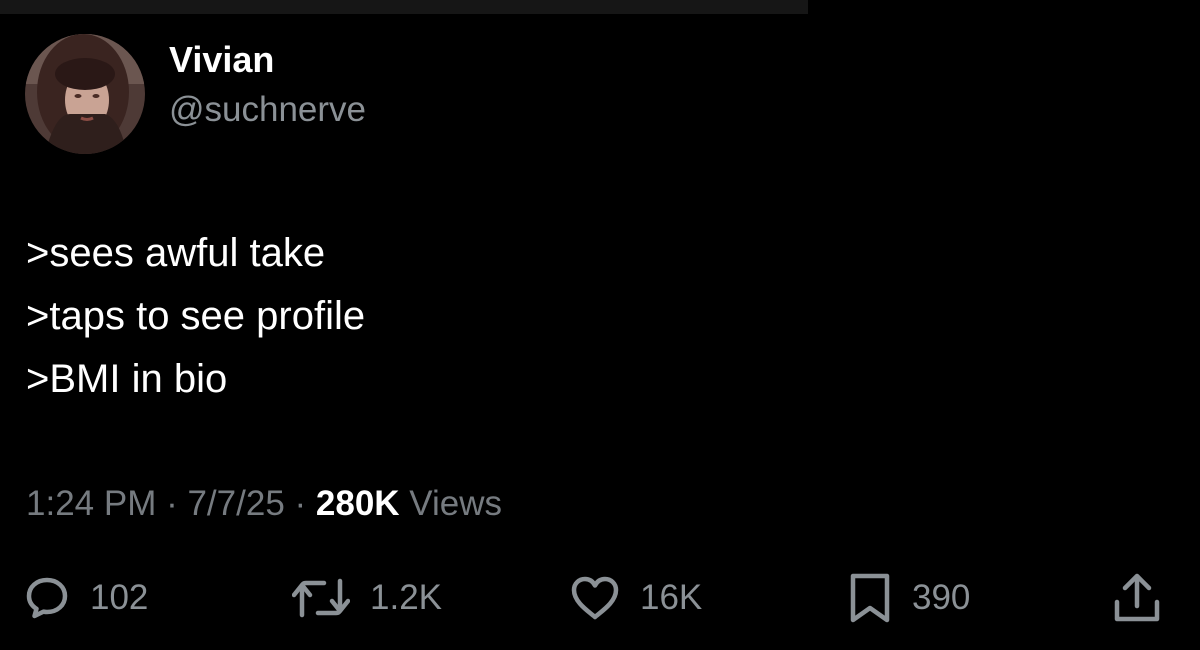 The height and width of the screenshot is (650, 1200). Describe the element at coordinates (176, 253) in the screenshot. I see `tweet-line: >sees awful take` at that location.